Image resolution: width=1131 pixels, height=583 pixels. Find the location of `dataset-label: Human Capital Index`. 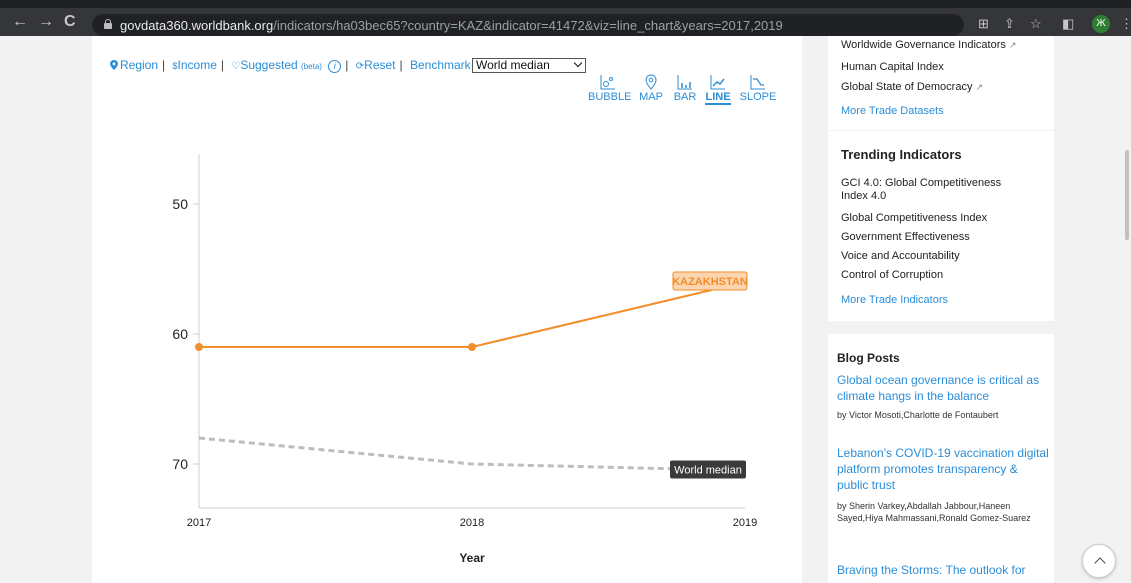

dataset-label: Human Capital Index is located at coordinates (892, 67).